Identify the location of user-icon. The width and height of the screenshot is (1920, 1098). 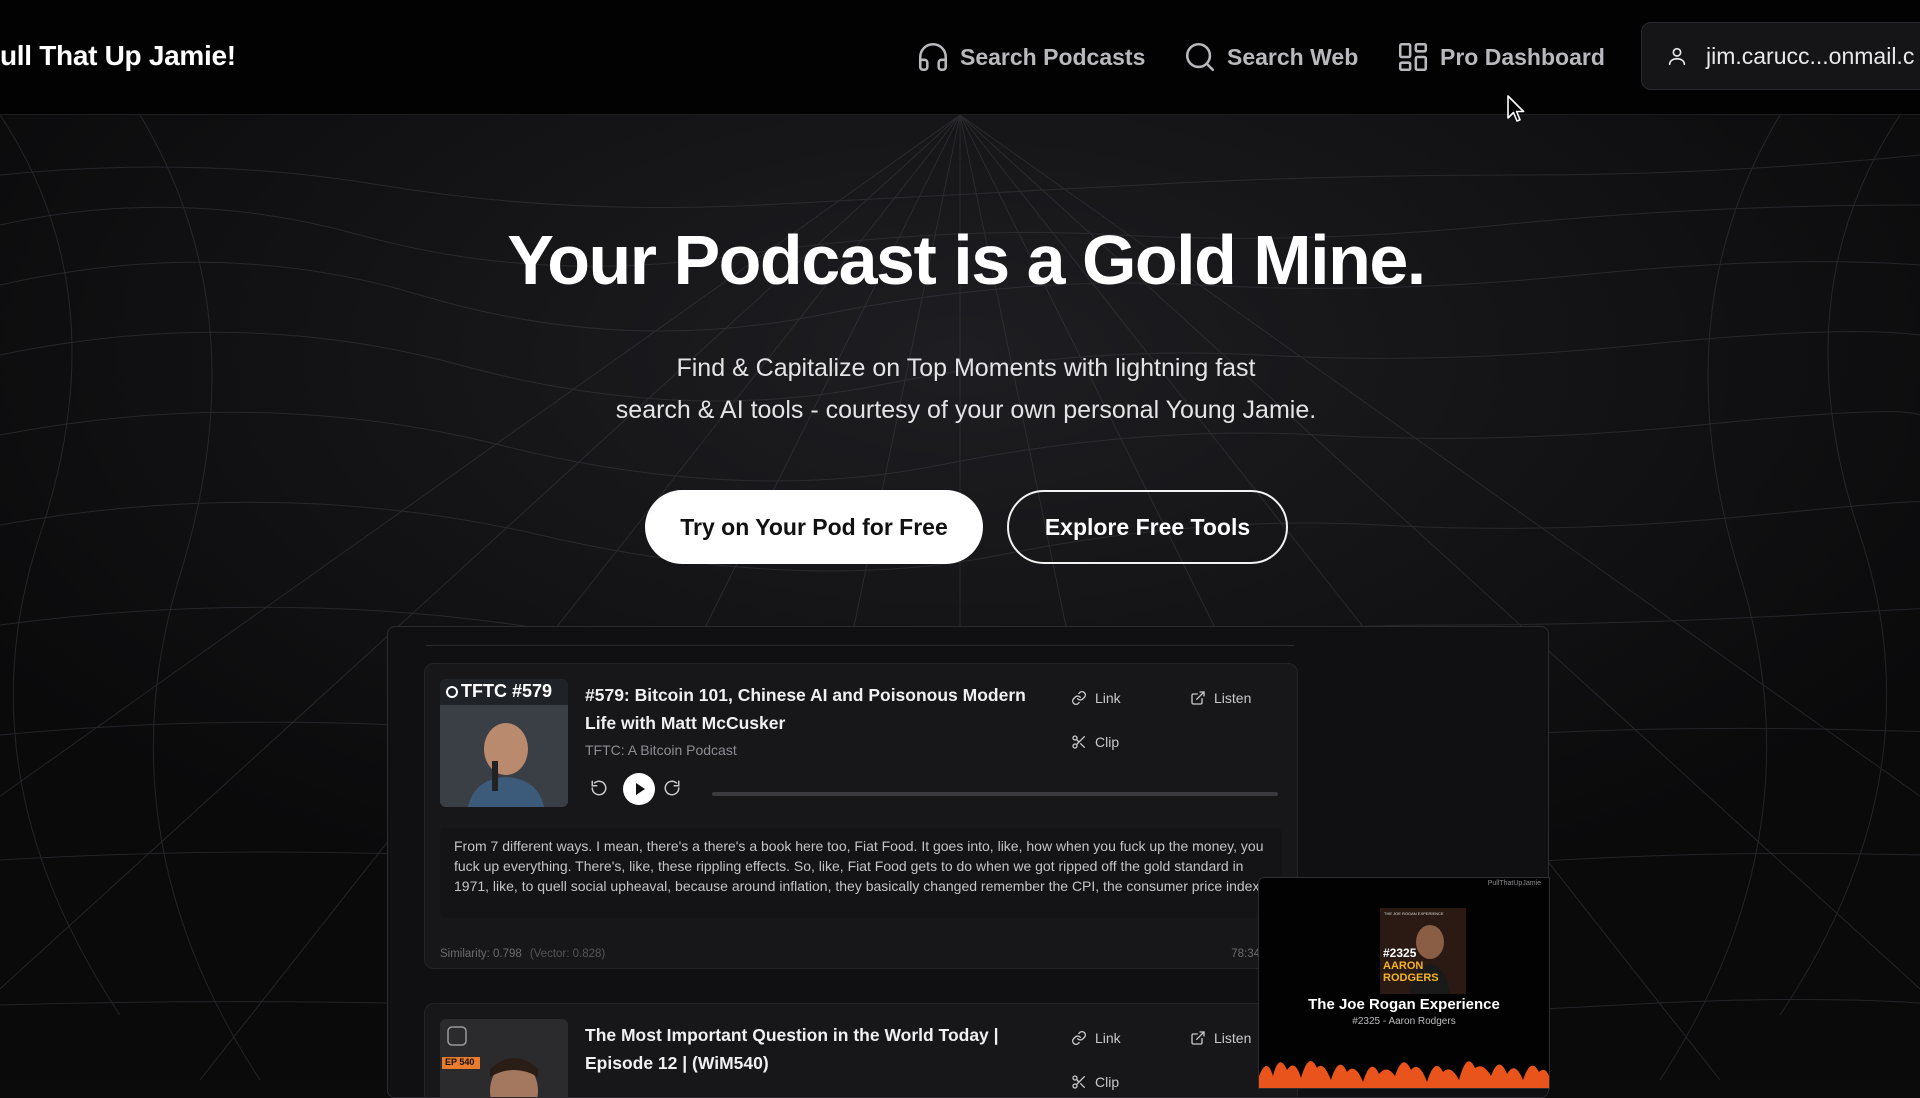
(1677, 56).